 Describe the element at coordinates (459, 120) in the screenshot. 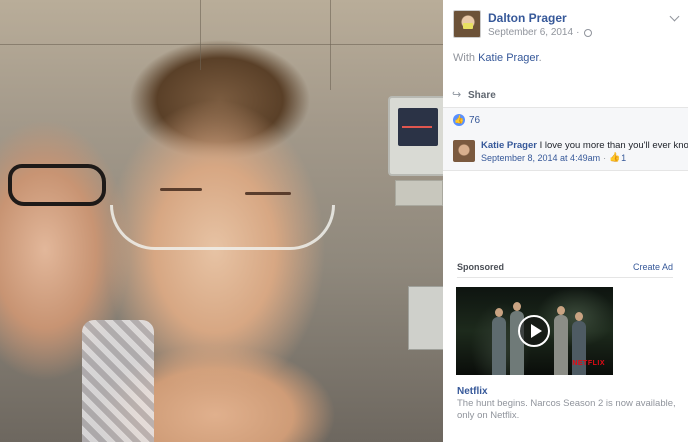

I see `like-badge-icon: 👍` at that location.